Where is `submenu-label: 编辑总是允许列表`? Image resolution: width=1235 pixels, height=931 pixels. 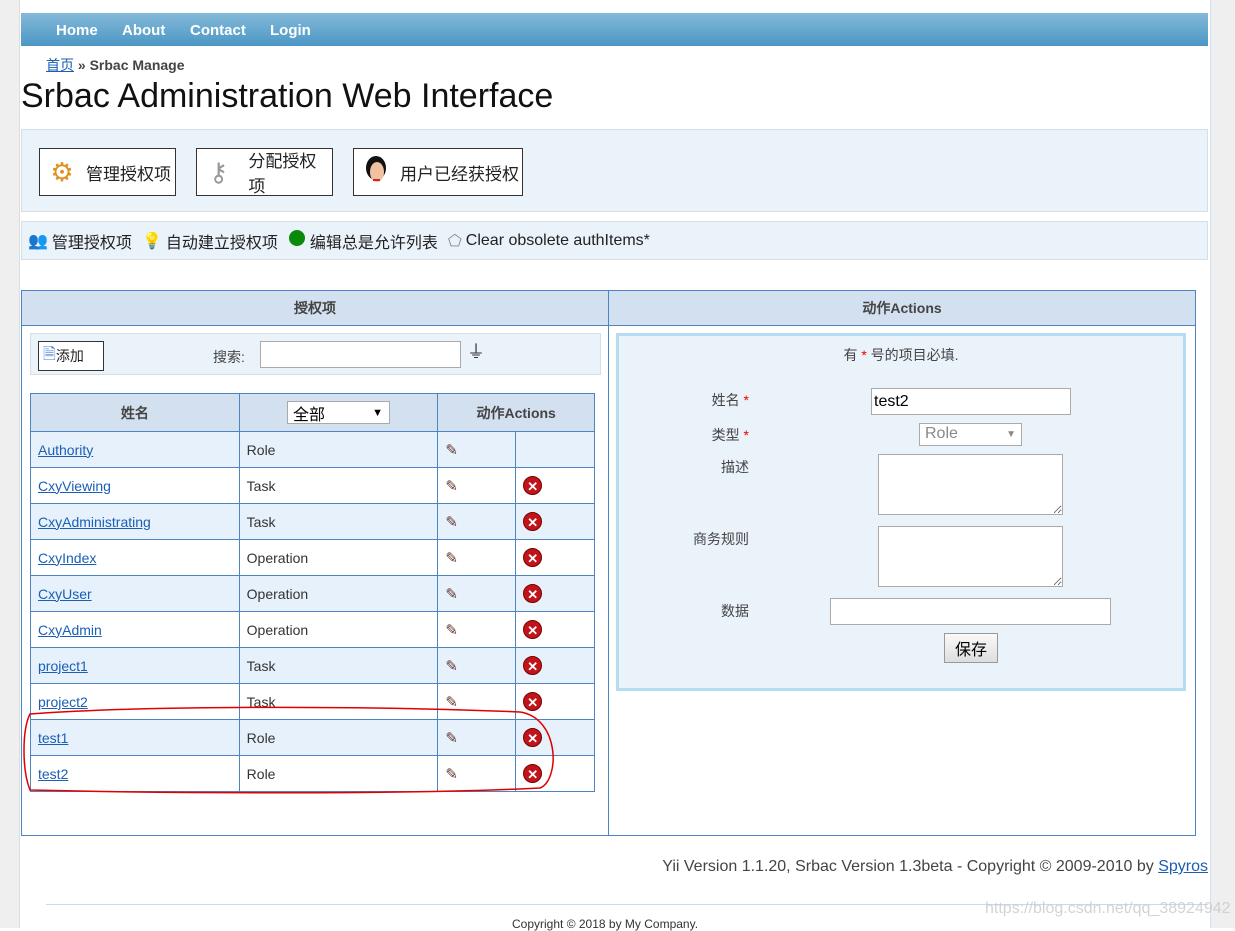 submenu-label: 编辑总是允许列表 is located at coordinates (373, 243).